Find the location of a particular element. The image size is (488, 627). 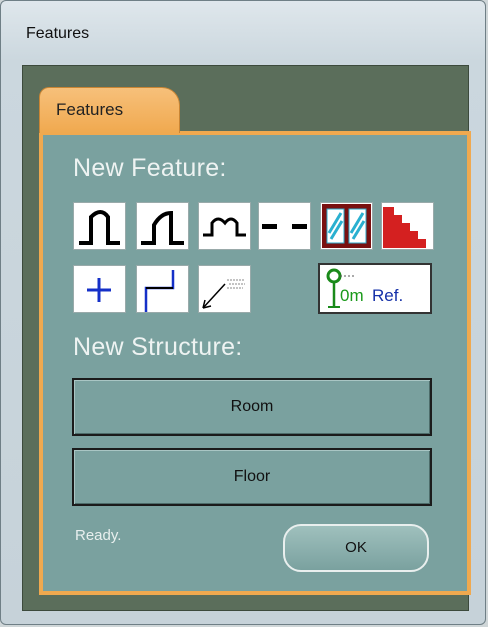

window-icon is located at coordinates (346, 226).